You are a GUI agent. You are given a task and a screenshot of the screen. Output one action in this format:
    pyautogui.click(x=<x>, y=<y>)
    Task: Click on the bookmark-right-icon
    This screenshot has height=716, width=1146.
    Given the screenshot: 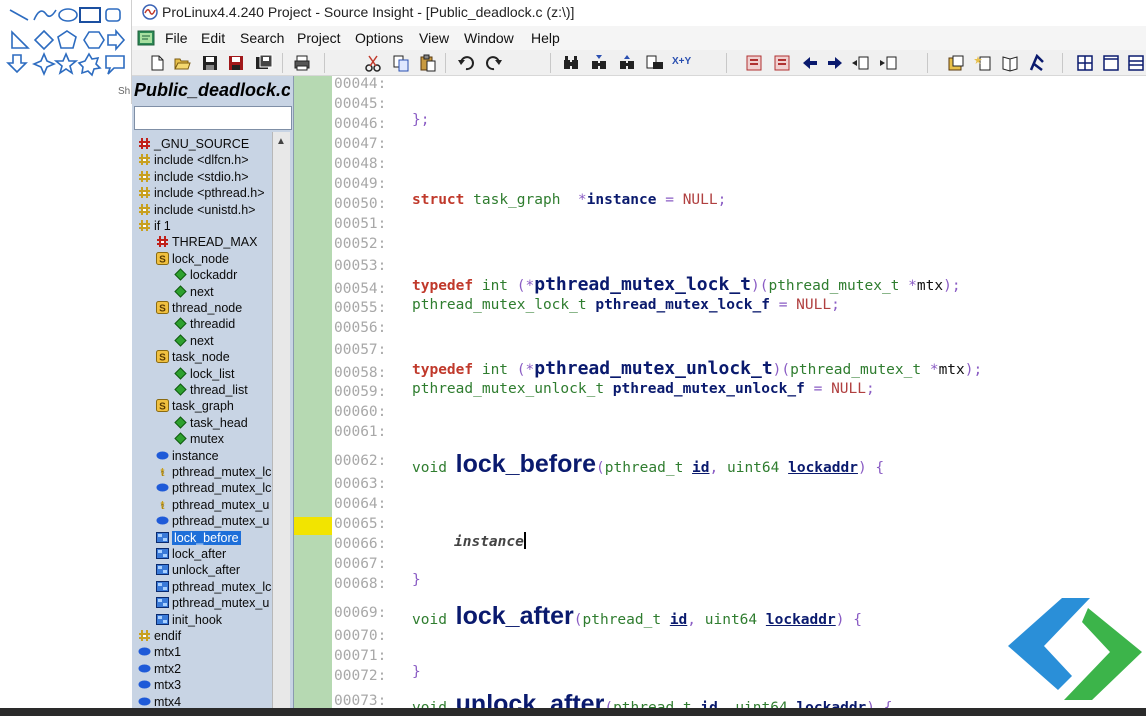 What is the action you would take?
    pyautogui.click(x=782, y=63)
    